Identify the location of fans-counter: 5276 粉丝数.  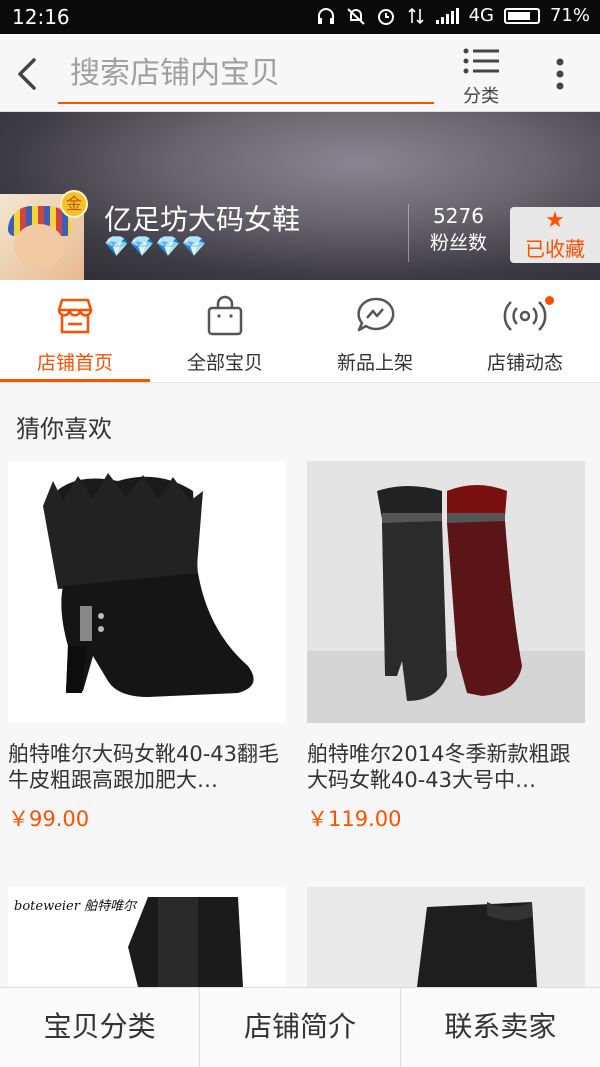
(458, 233).